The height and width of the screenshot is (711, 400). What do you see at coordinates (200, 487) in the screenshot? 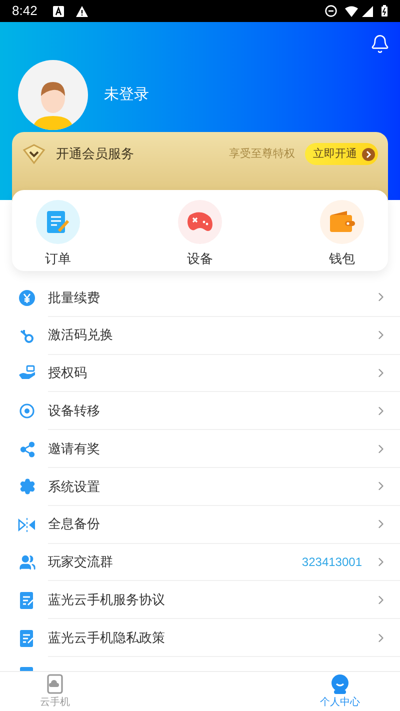
I see `menu-item: 系统设置` at bounding box center [200, 487].